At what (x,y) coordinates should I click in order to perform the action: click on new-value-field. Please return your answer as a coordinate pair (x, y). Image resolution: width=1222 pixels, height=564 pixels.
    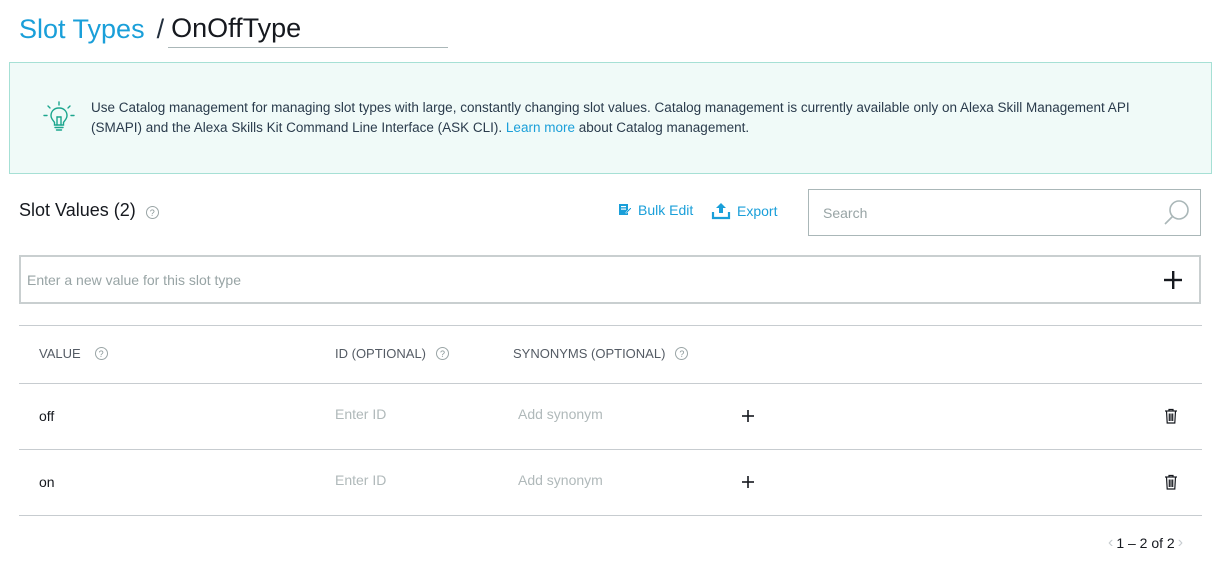
    Looking at the image, I should click on (610, 279).